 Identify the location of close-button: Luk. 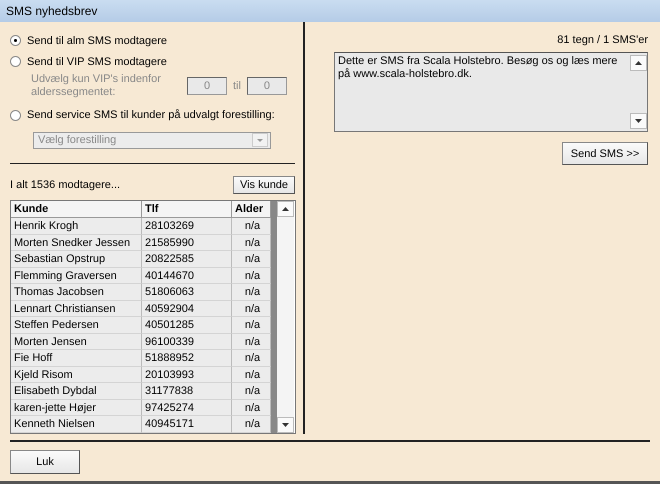
(45, 462).